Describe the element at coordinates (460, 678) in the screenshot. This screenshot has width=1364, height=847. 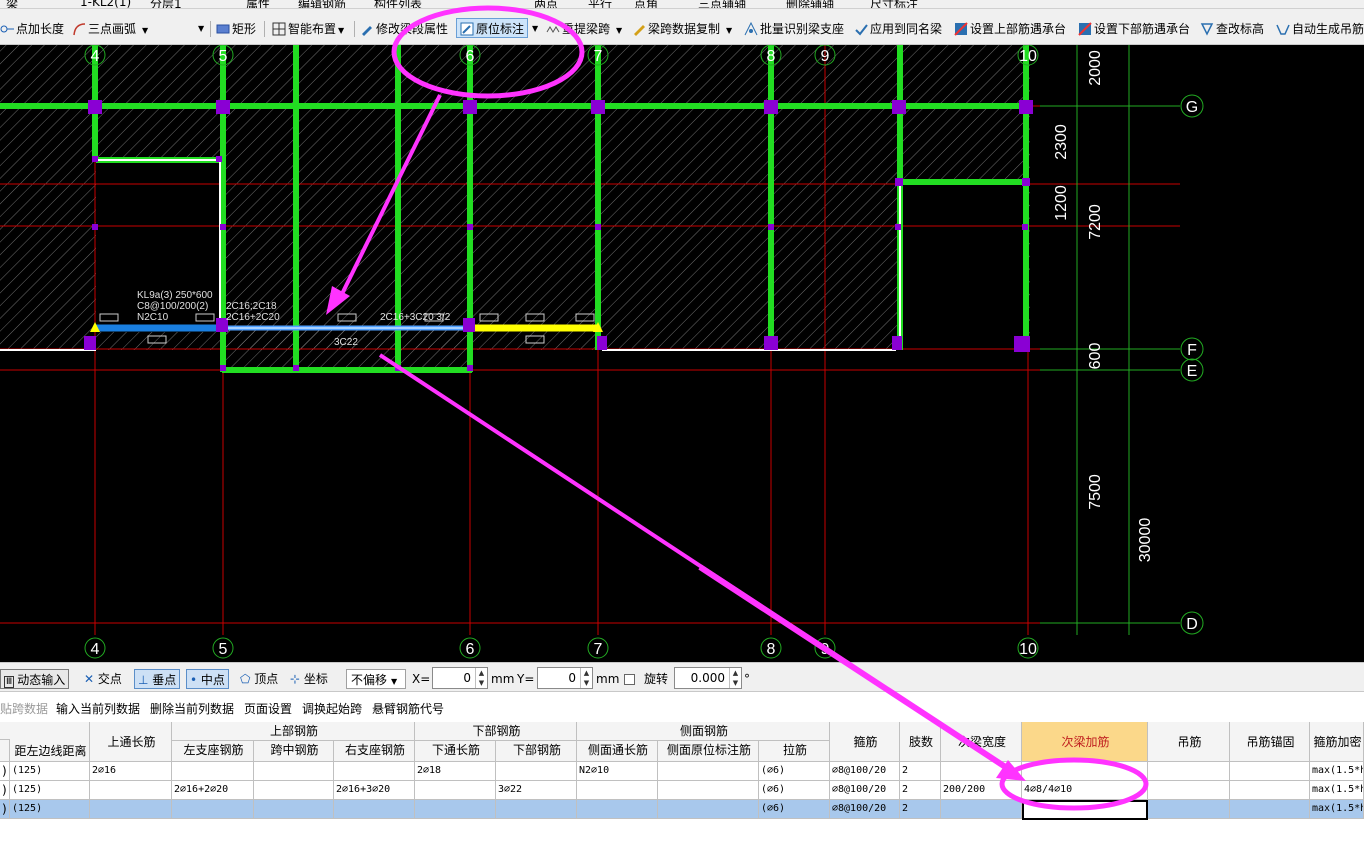
I see `x-coordinate-input: 0 ▲ ▼` at that location.